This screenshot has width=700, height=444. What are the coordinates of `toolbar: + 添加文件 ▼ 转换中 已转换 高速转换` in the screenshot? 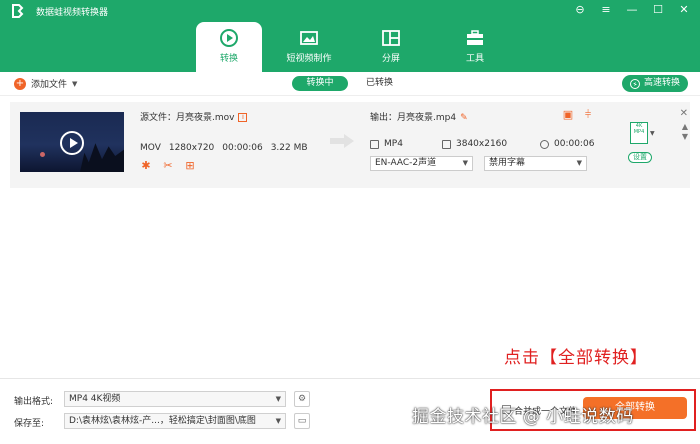 It's located at (350, 84).